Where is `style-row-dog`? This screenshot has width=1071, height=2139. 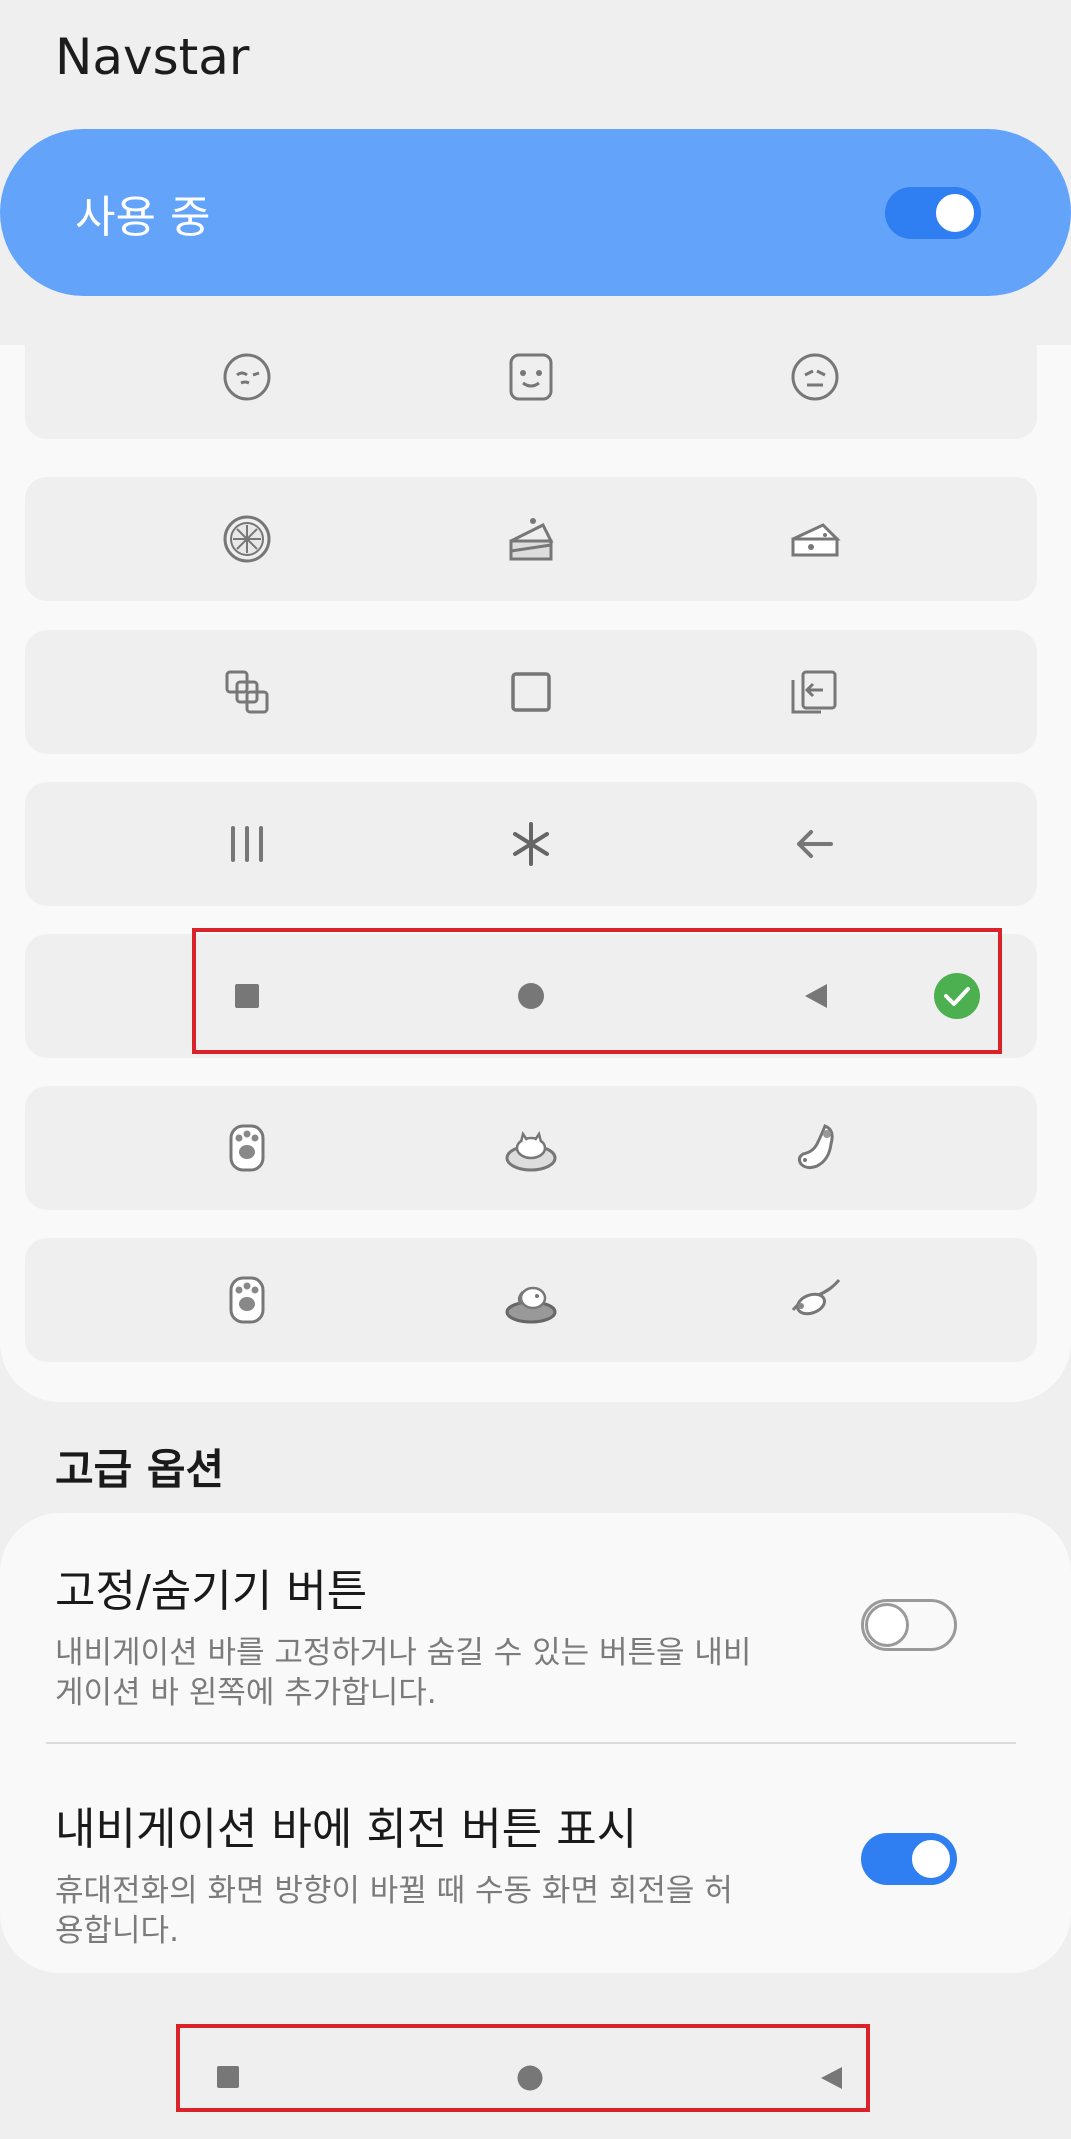 style-row-dog is located at coordinates (531, 1300).